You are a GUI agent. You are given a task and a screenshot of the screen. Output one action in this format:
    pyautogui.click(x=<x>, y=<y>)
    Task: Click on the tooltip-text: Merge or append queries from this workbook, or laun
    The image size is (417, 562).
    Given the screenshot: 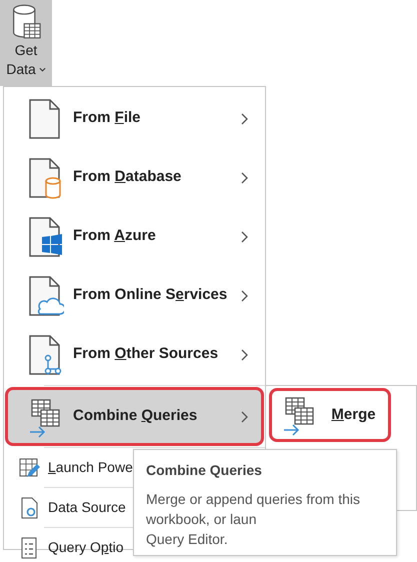 What is the action you would take?
    pyautogui.click(x=253, y=509)
    